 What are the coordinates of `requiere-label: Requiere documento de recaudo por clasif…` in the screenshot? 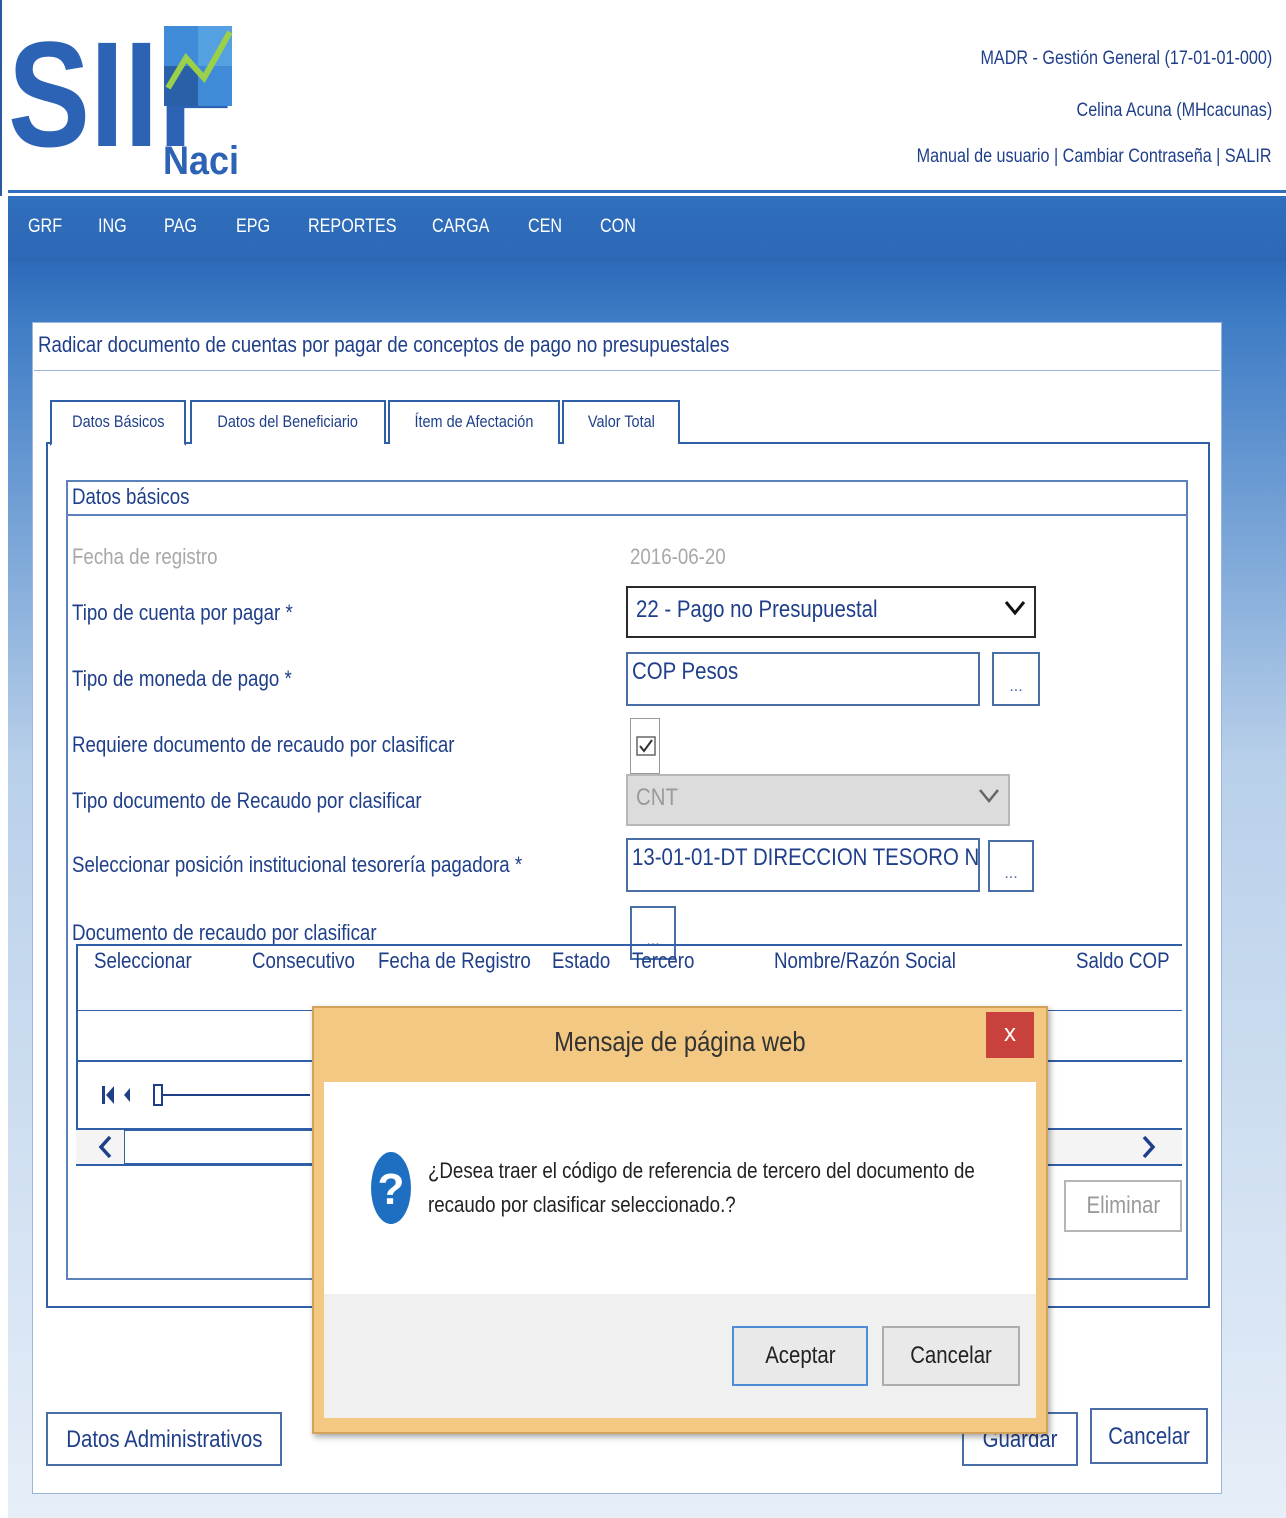 It's located at (263, 744).